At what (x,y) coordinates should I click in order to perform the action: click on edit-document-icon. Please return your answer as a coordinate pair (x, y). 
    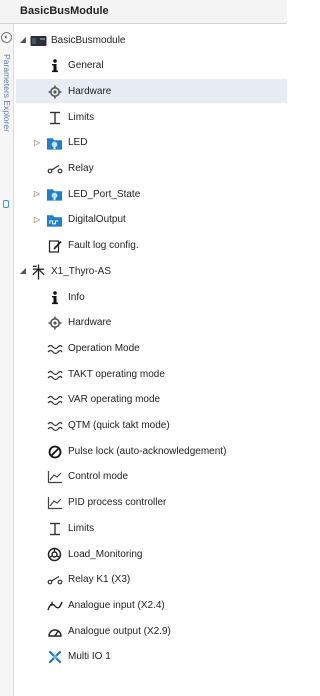
    Looking at the image, I should click on (54, 246).